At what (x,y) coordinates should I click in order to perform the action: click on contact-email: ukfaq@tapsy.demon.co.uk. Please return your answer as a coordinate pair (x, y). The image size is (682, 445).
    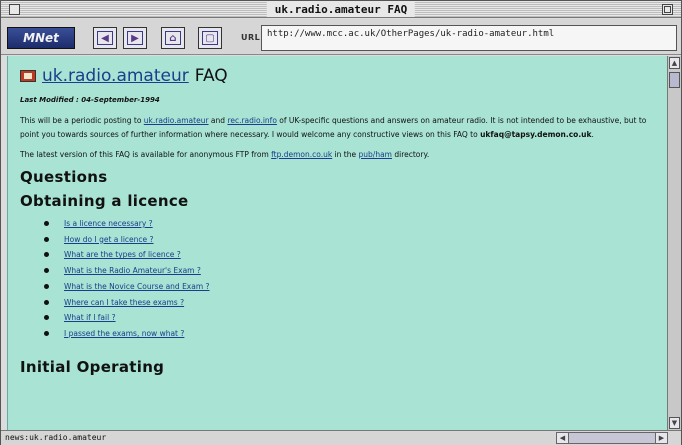
    Looking at the image, I should click on (536, 134).